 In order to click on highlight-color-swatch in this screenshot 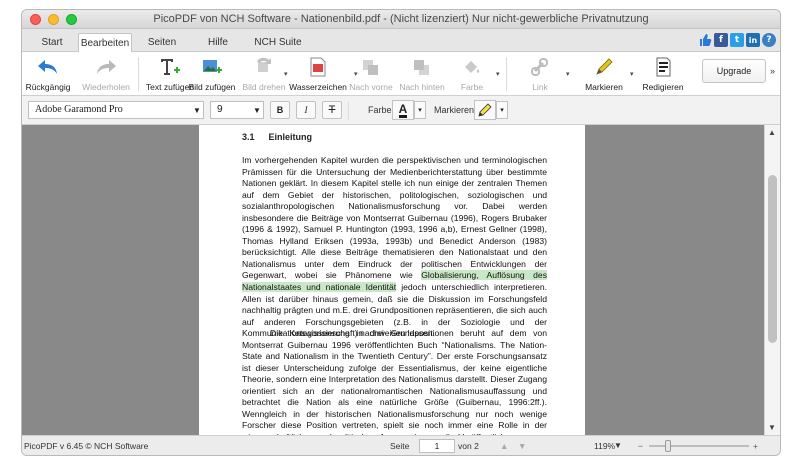, I will do `click(485, 110)`.